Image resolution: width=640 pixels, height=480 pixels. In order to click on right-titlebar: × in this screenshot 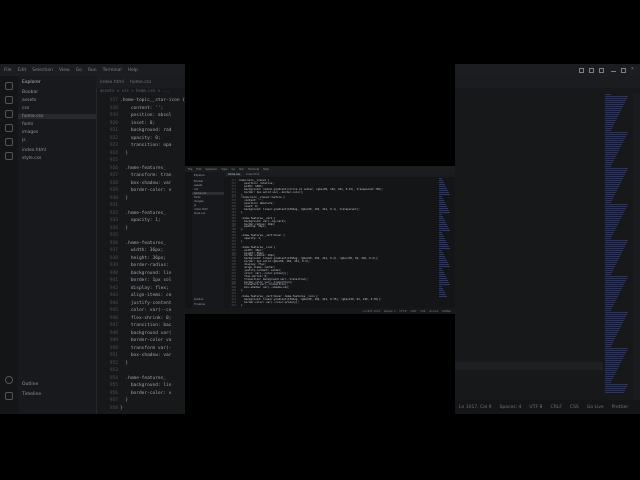, I will do `click(547, 70)`.